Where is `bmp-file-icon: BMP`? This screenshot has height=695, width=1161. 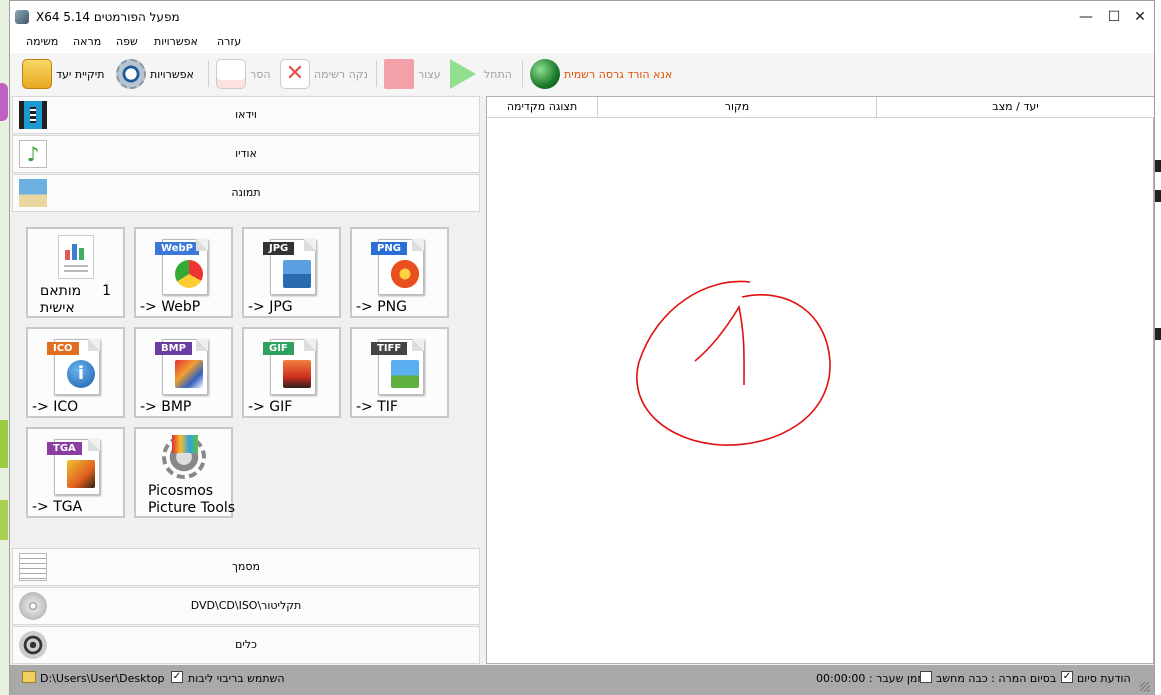 bmp-file-icon: BMP is located at coordinates (181, 367).